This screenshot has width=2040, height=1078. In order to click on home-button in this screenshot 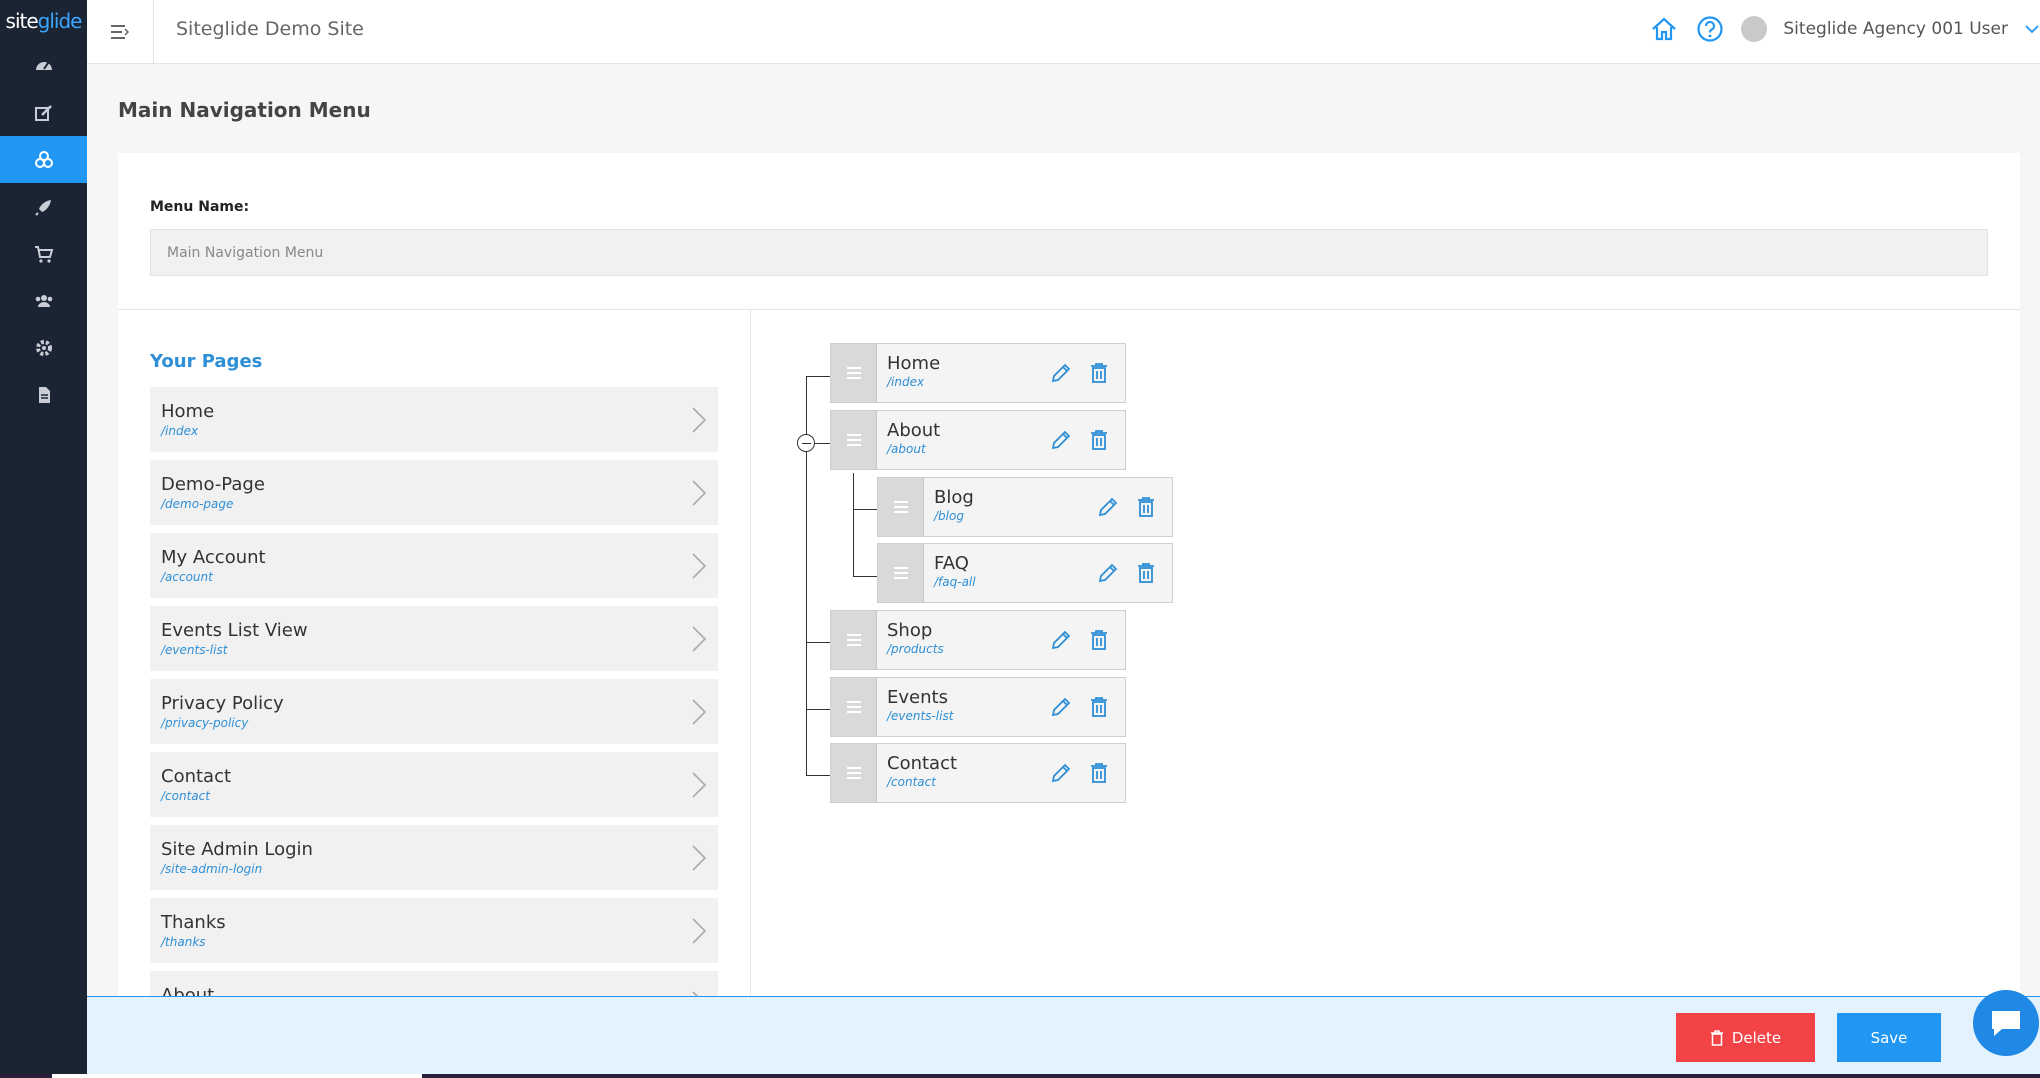, I will do `click(1664, 29)`.